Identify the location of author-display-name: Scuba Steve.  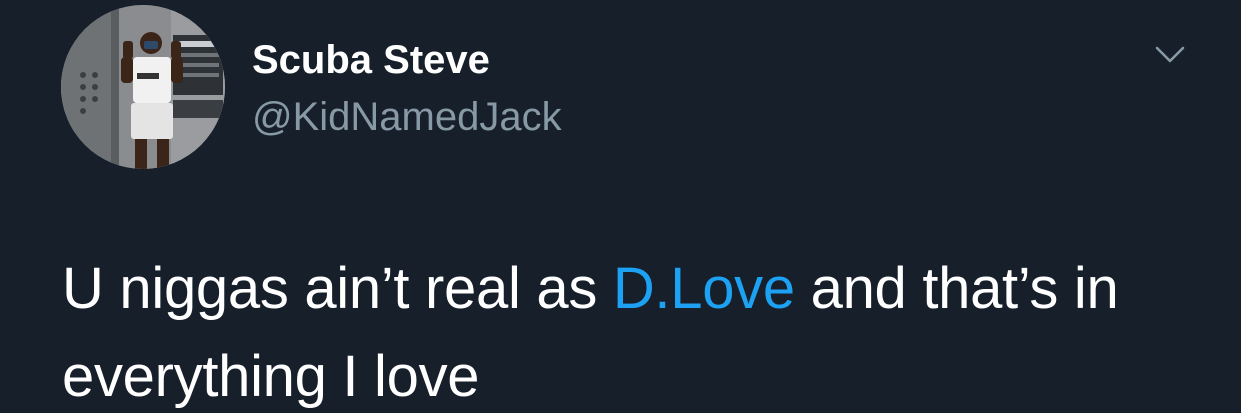
(371, 60).